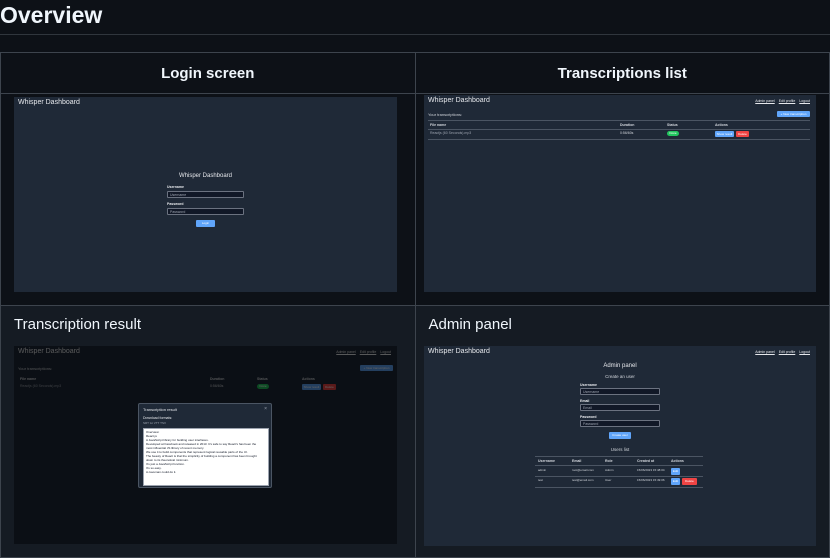  What do you see at coordinates (265, 409) in the screenshot?
I see `close-icon: ×` at bounding box center [265, 409].